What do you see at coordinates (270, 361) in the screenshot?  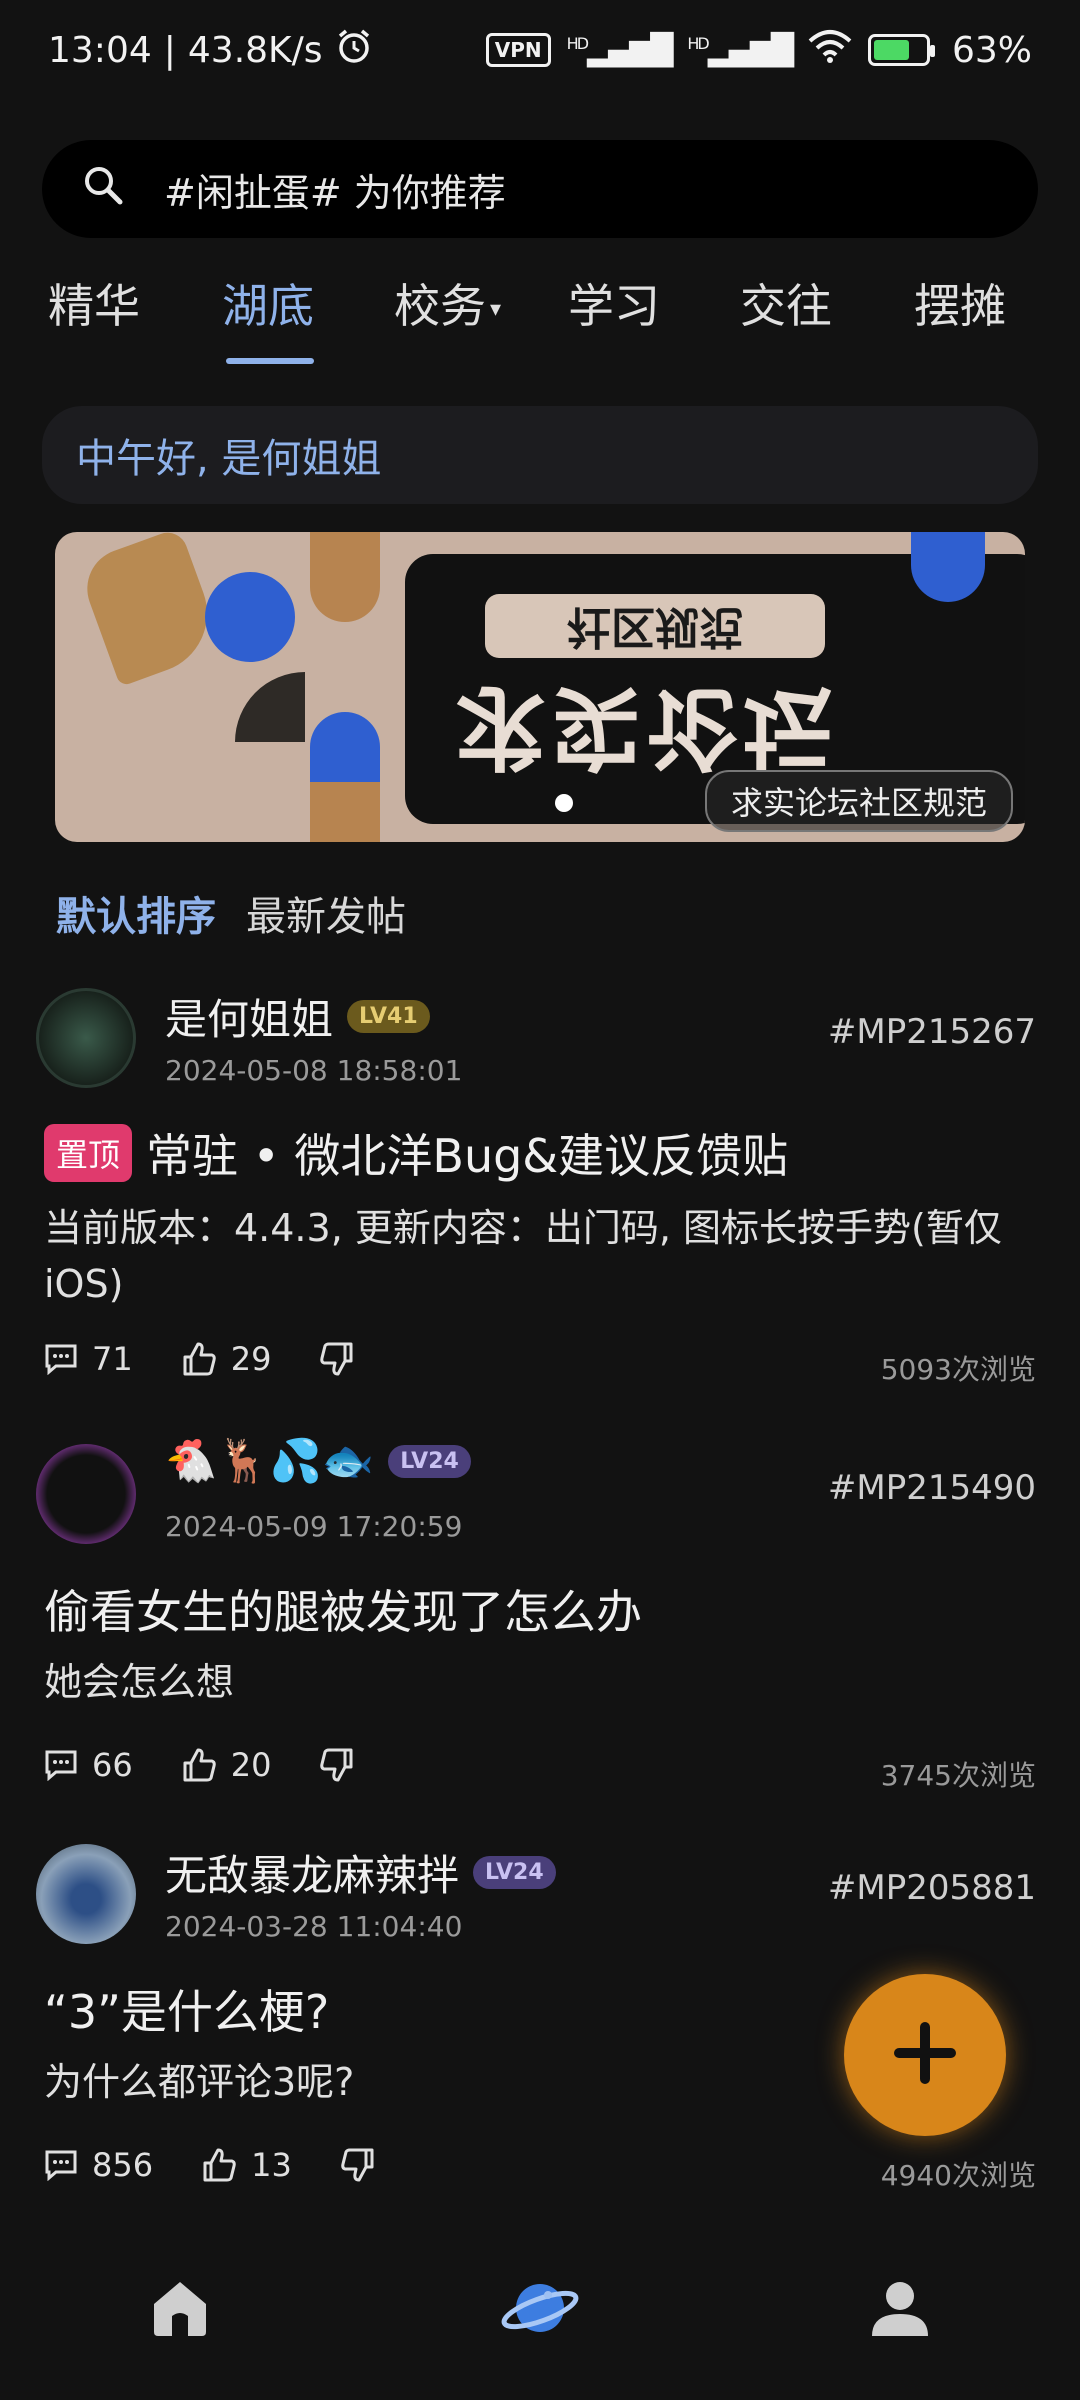 I see `tab-active-indicator` at bounding box center [270, 361].